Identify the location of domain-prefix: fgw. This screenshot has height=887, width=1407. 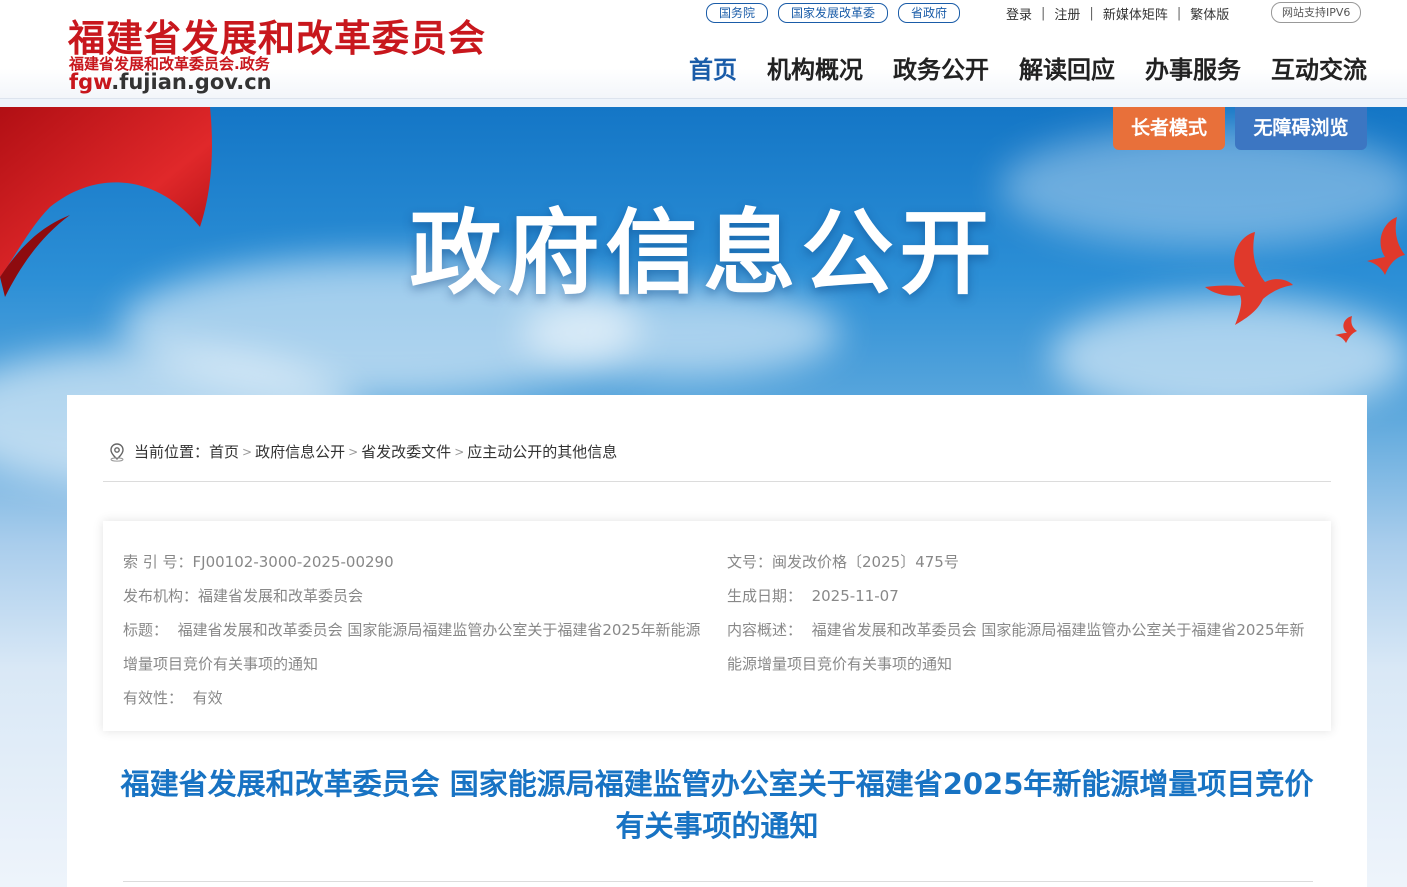
(90, 82).